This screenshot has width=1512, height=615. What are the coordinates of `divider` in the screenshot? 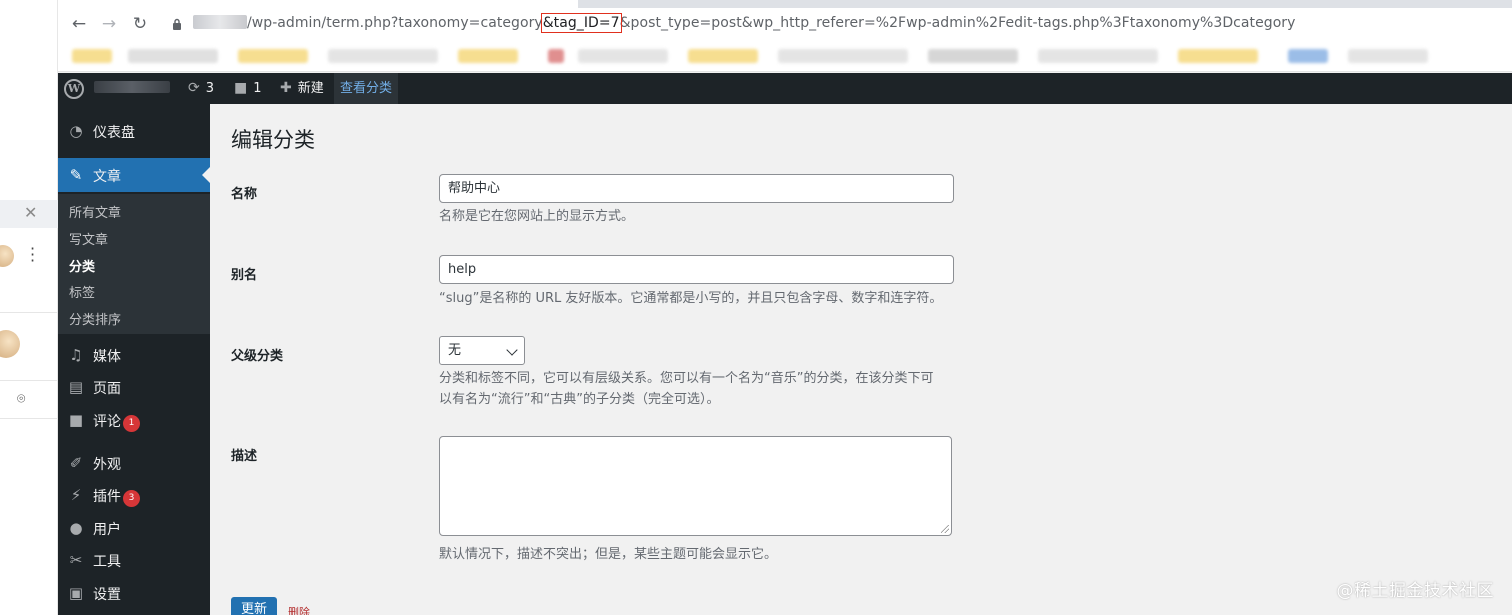 It's located at (29, 418).